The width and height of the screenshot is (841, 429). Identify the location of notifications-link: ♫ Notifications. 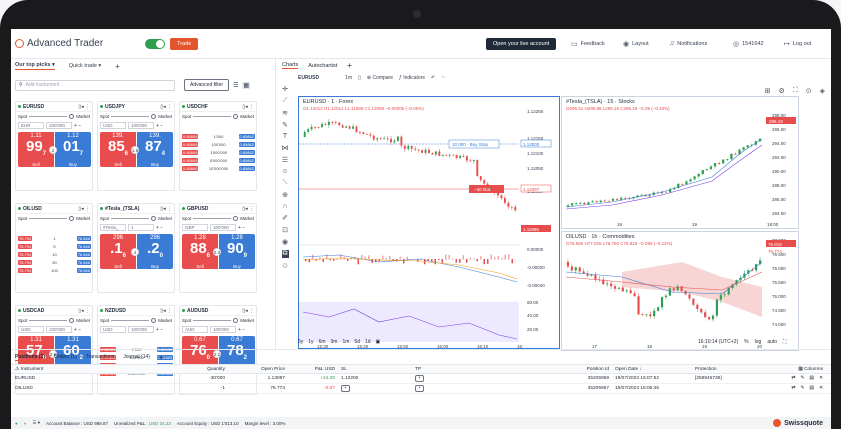
(688, 43).